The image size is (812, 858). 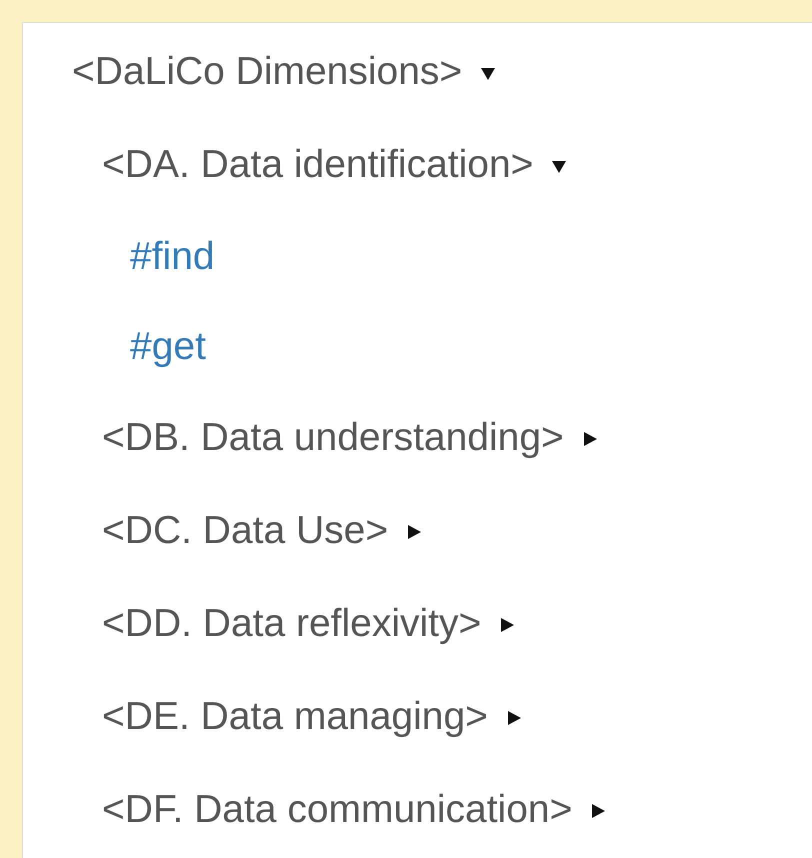 I want to click on tag-link: #find, so click(x=172, y=257).